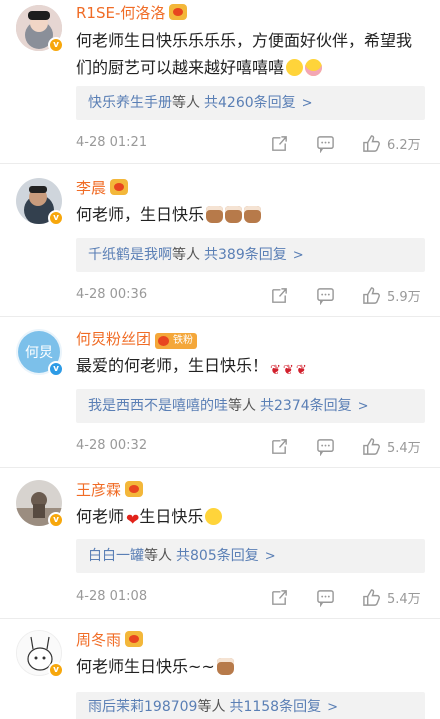 The image size is (440, 719). What do you see at coordinates (250, 406) in the screenshot?
I see `reply-summary: 我是西西不是嘻嘻的哇等人 共2374条回复 >` at bounding box center [250, 406].